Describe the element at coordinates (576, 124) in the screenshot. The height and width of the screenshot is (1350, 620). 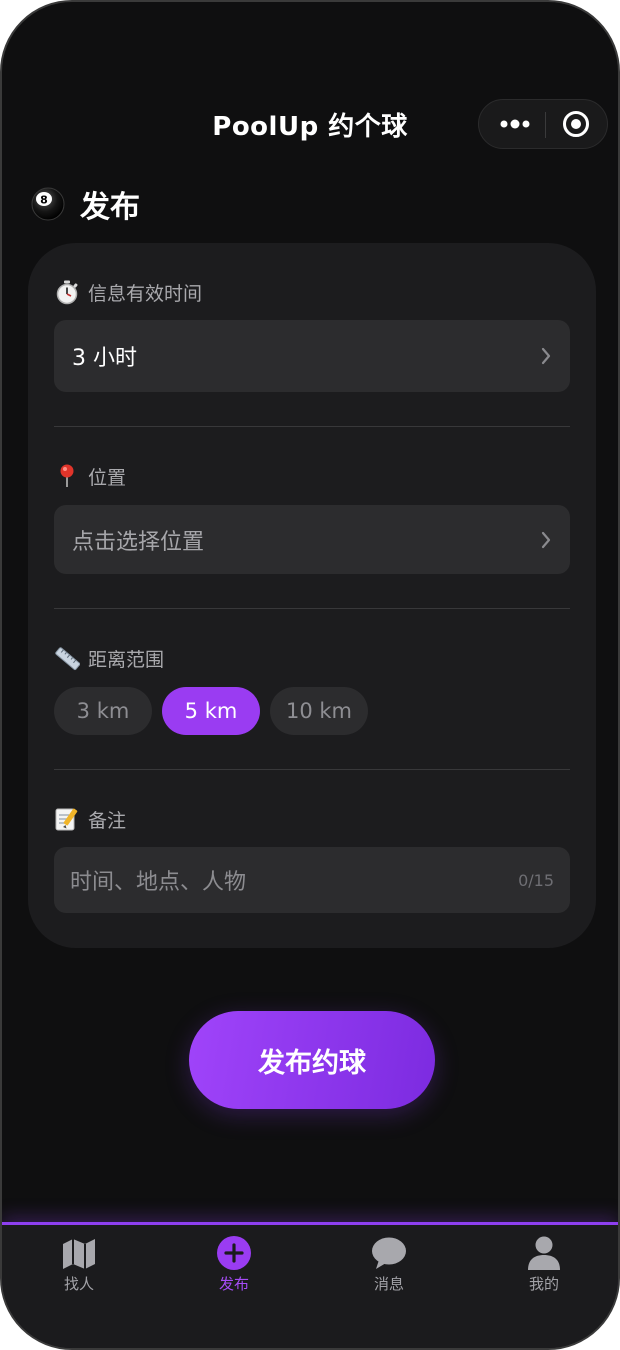
I see `target-icon` at that location.